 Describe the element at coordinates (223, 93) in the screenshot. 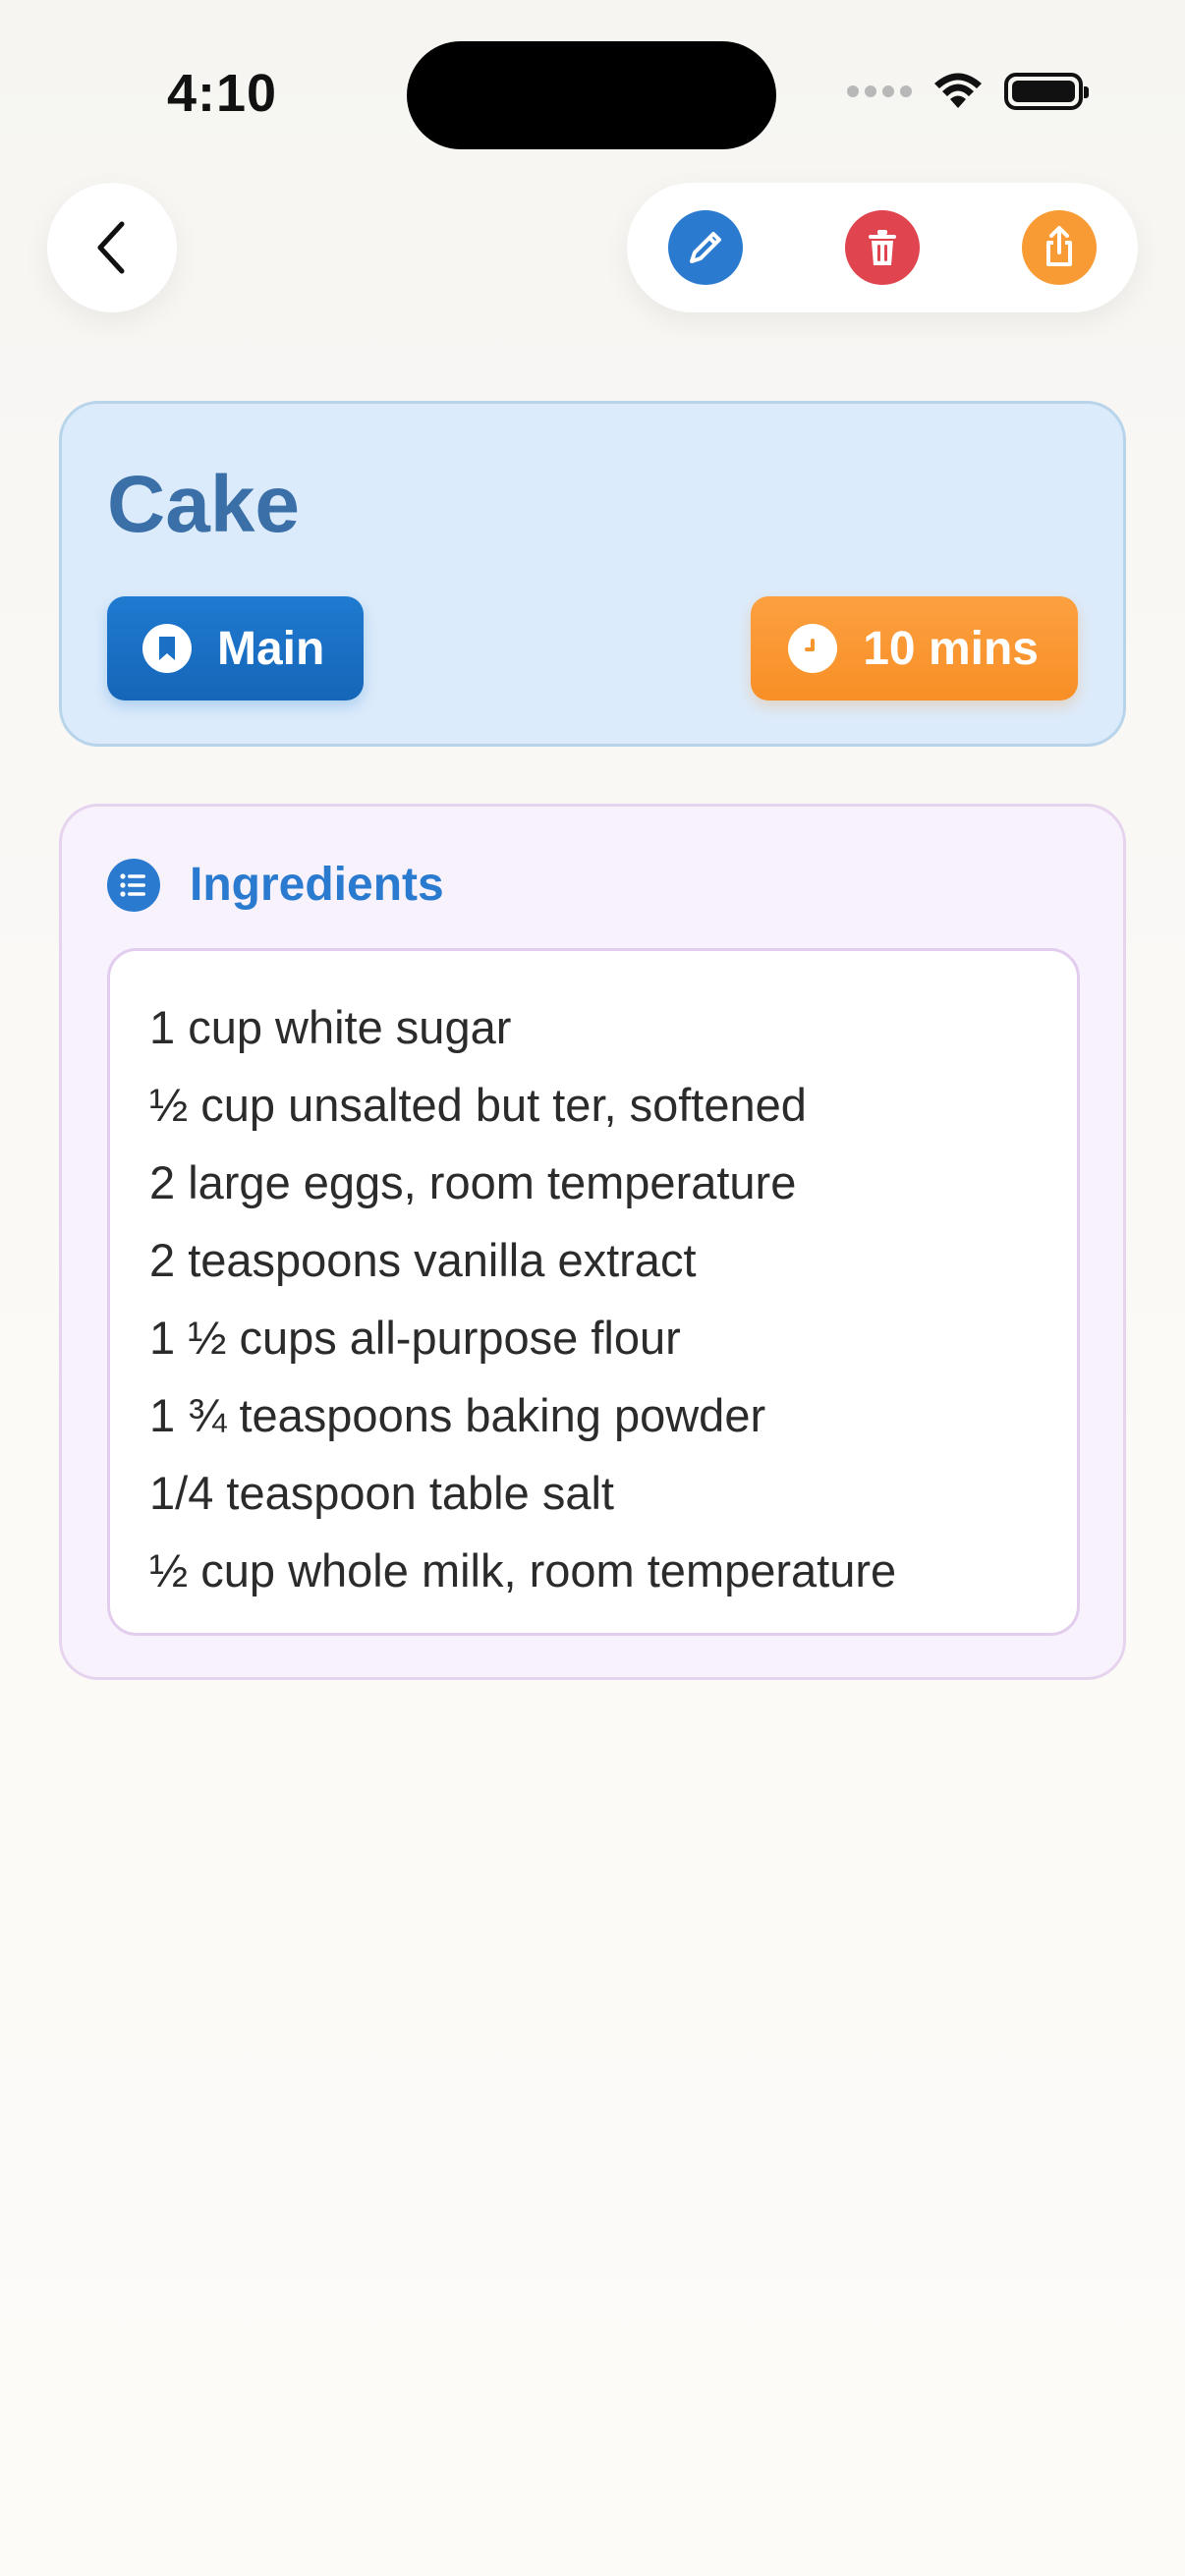

I see `status-time: 4:10` at that location.